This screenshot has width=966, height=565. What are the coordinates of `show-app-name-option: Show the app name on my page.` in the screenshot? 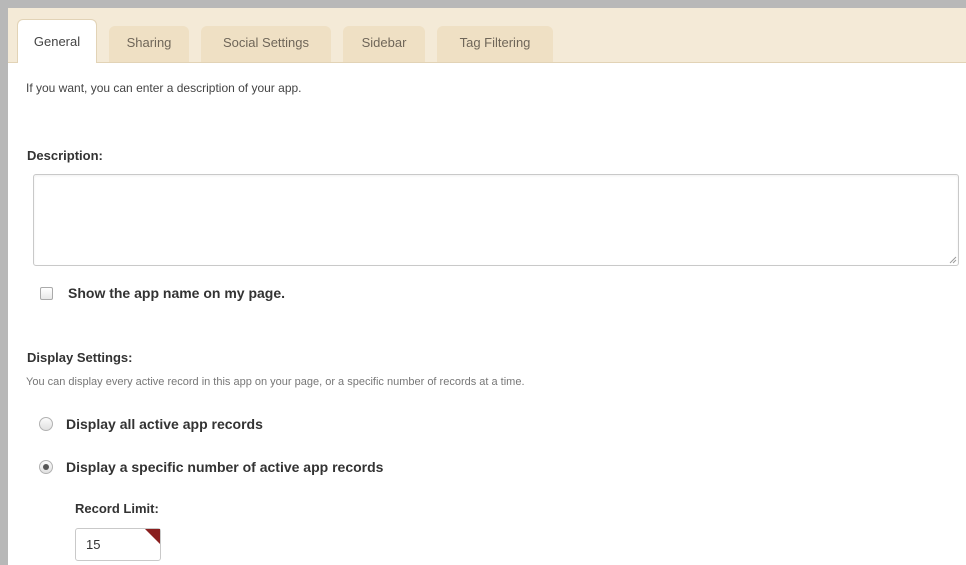 It's located at (162, 293).